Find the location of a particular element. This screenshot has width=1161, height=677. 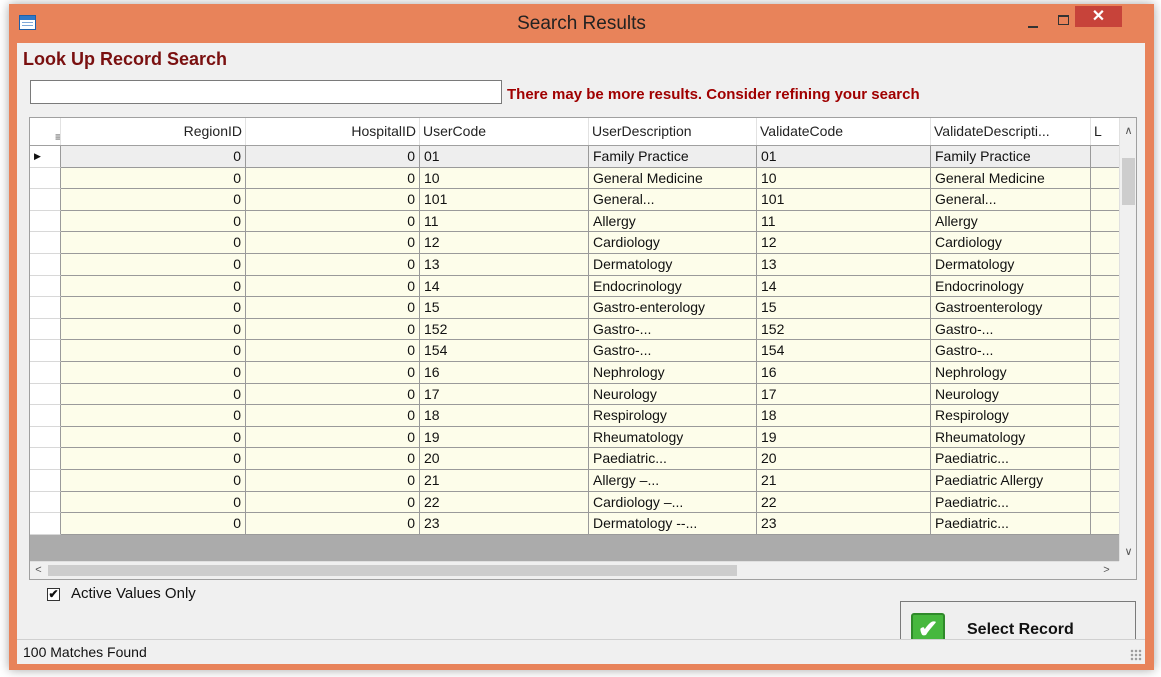

cell-userdescription: Dermatology is located at coordinates (673, 265).